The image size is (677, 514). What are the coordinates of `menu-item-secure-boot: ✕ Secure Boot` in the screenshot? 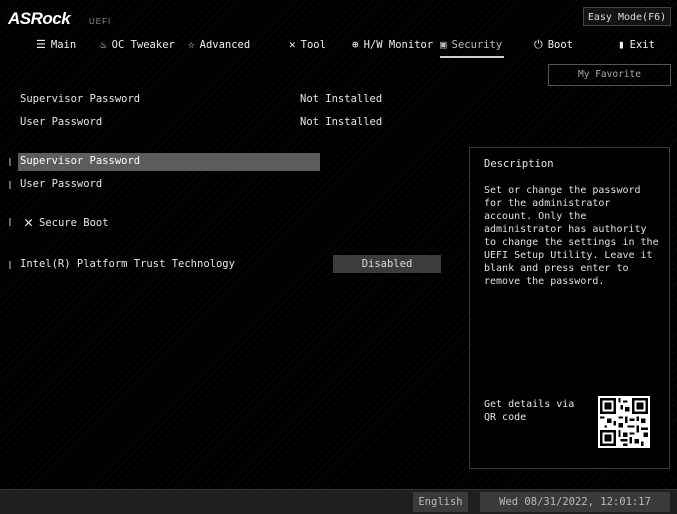 It's located at (170, 222).